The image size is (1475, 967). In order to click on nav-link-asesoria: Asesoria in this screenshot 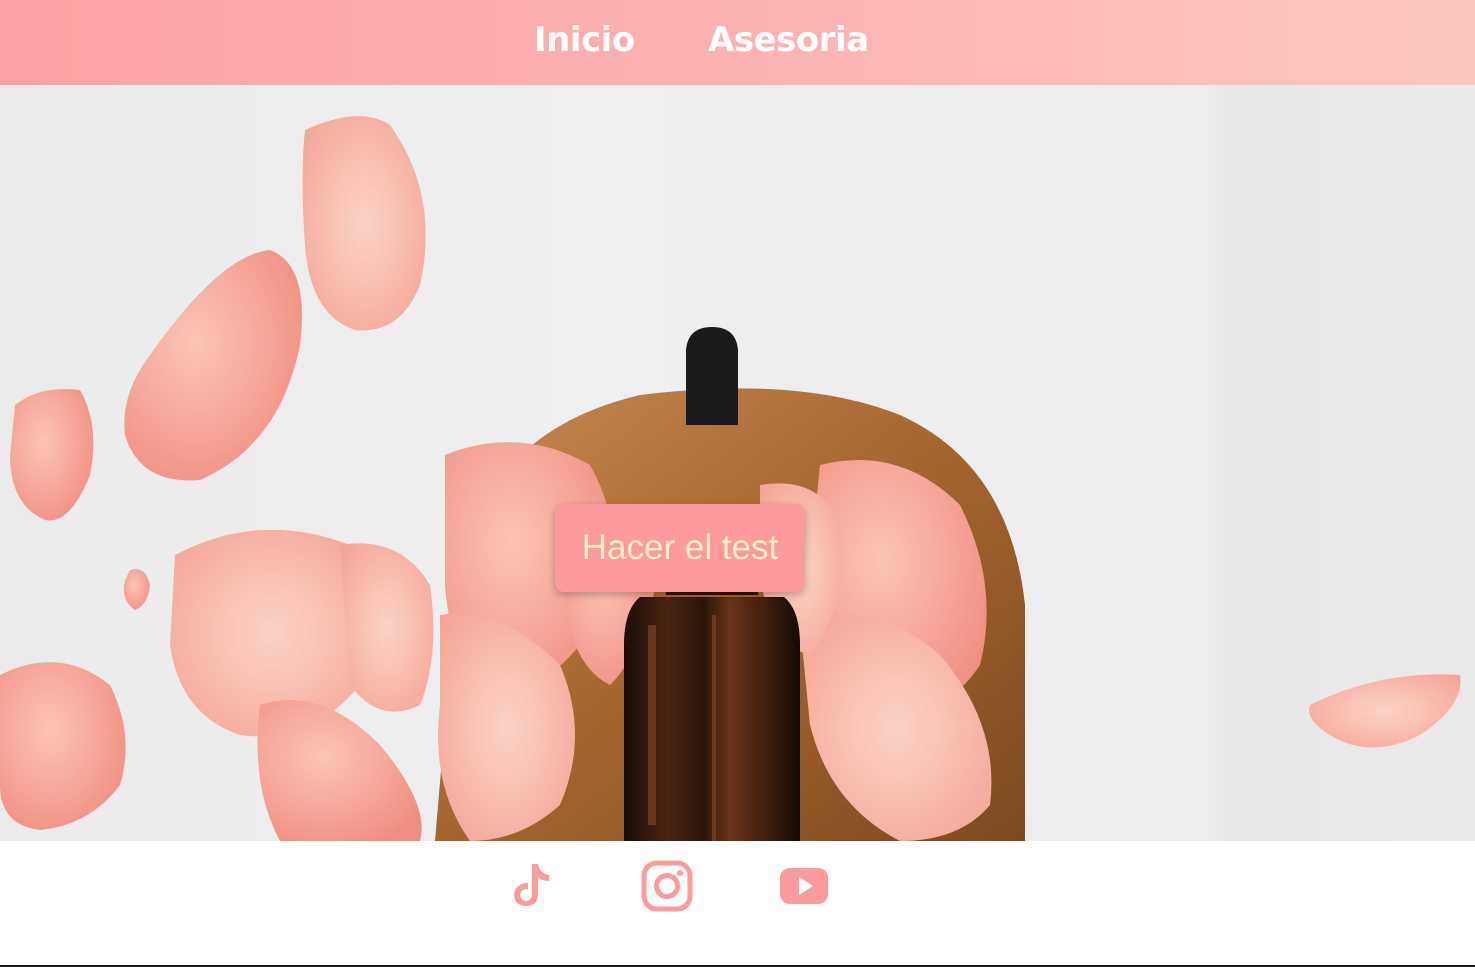, I will do `click(788, 40)`.